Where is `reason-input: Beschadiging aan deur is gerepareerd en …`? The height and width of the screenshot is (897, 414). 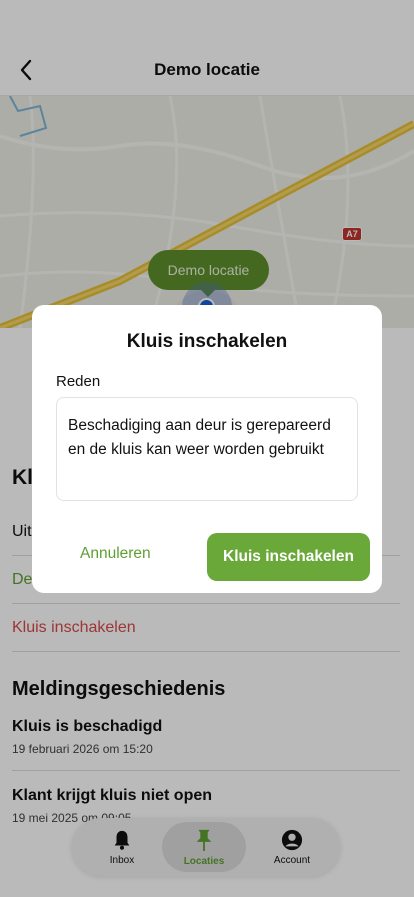
reason-input: Beschadiging aan deur is gerepareerd en … is located at coordinates (207, 449).